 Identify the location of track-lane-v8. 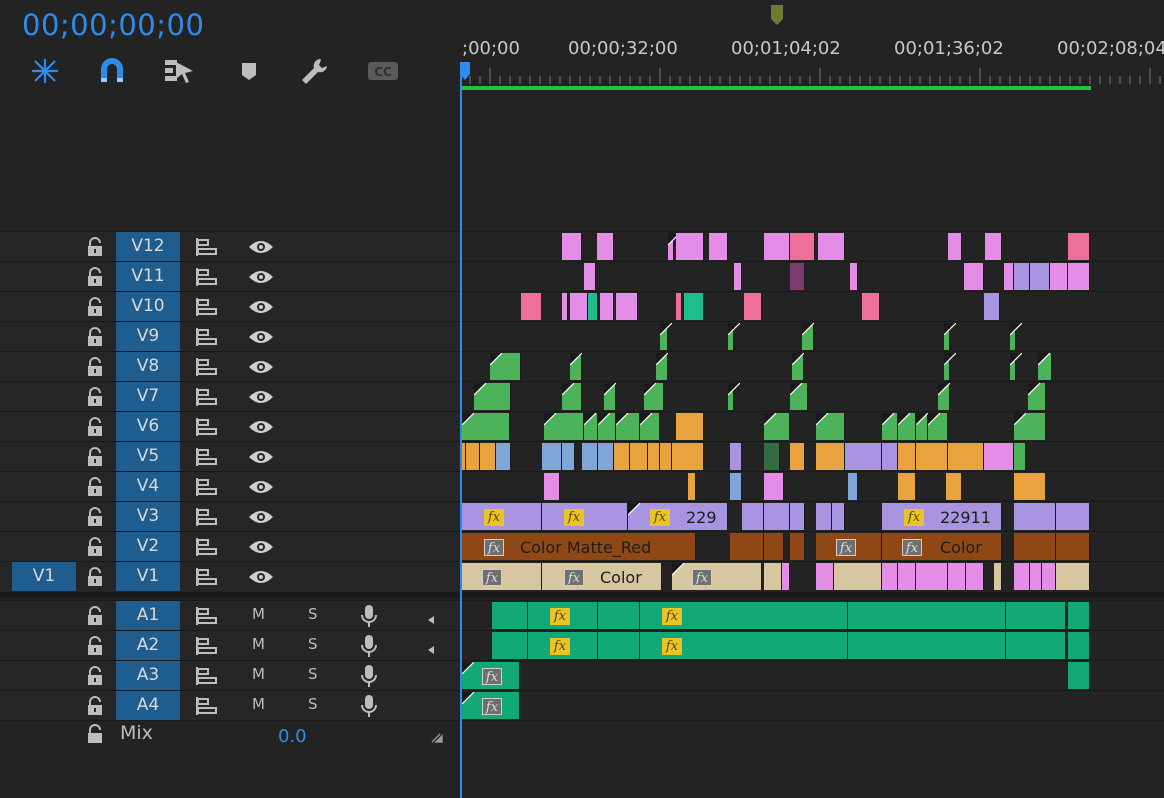
(812, 366).